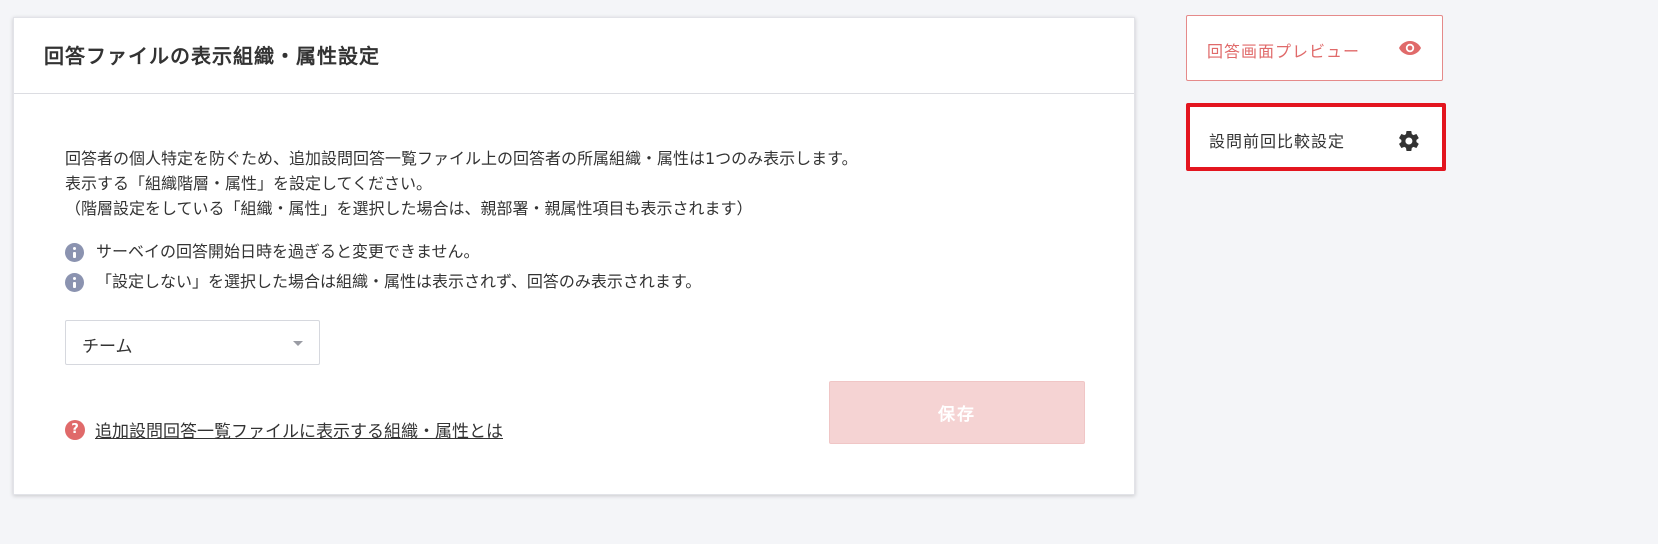  I want to click on compare-button-label: 設問前回比較設定, so click(1277, 141).